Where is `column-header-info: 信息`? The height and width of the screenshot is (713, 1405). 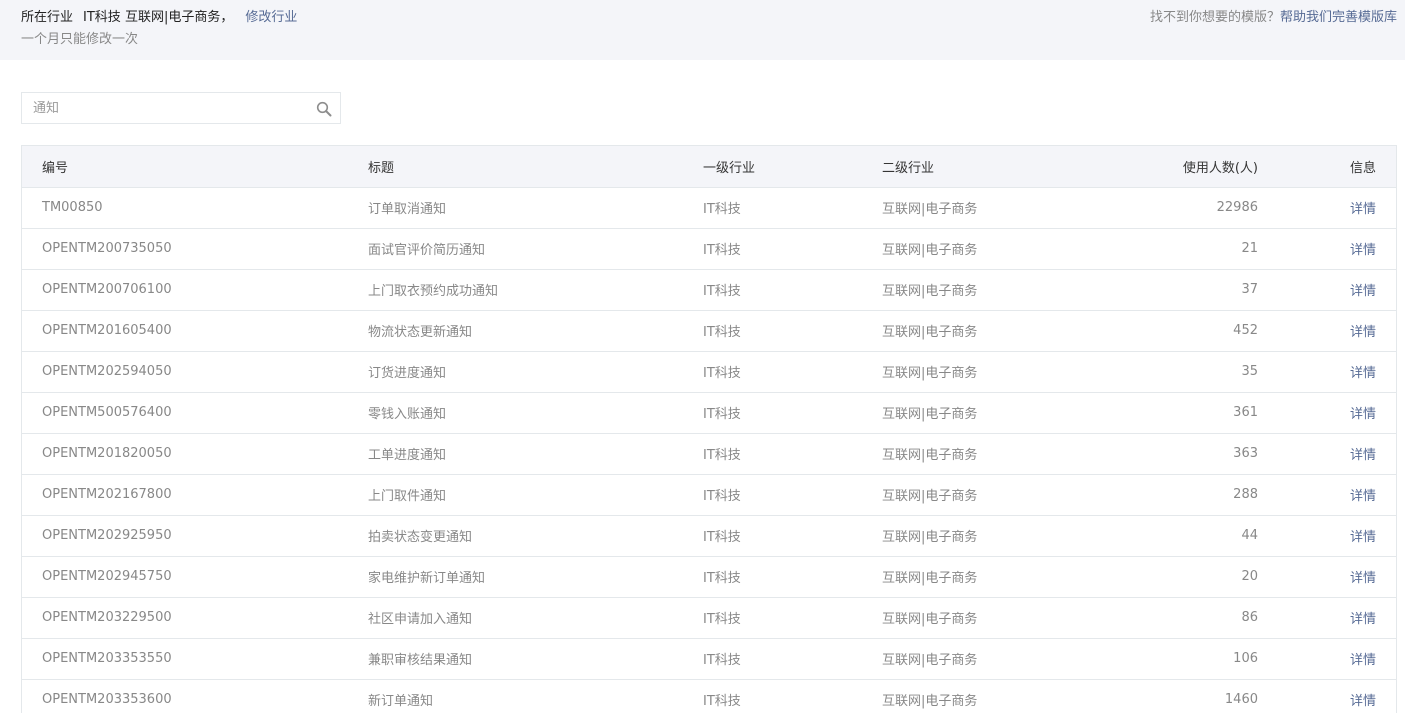
column-header-info: 信息 is located at coordinates (1327, 167).